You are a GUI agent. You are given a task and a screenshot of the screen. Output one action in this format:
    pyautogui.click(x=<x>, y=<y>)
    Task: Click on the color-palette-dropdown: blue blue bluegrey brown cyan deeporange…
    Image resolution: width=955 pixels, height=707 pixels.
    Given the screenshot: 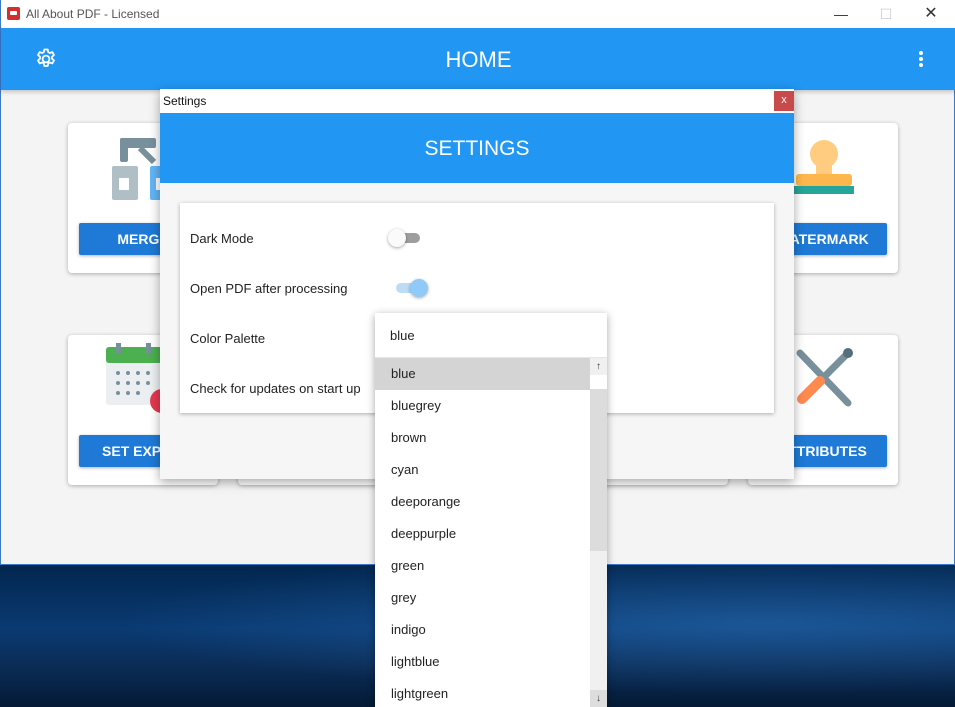 What is the action you would take?
    pyautogui.click(x=491, y=510)
    